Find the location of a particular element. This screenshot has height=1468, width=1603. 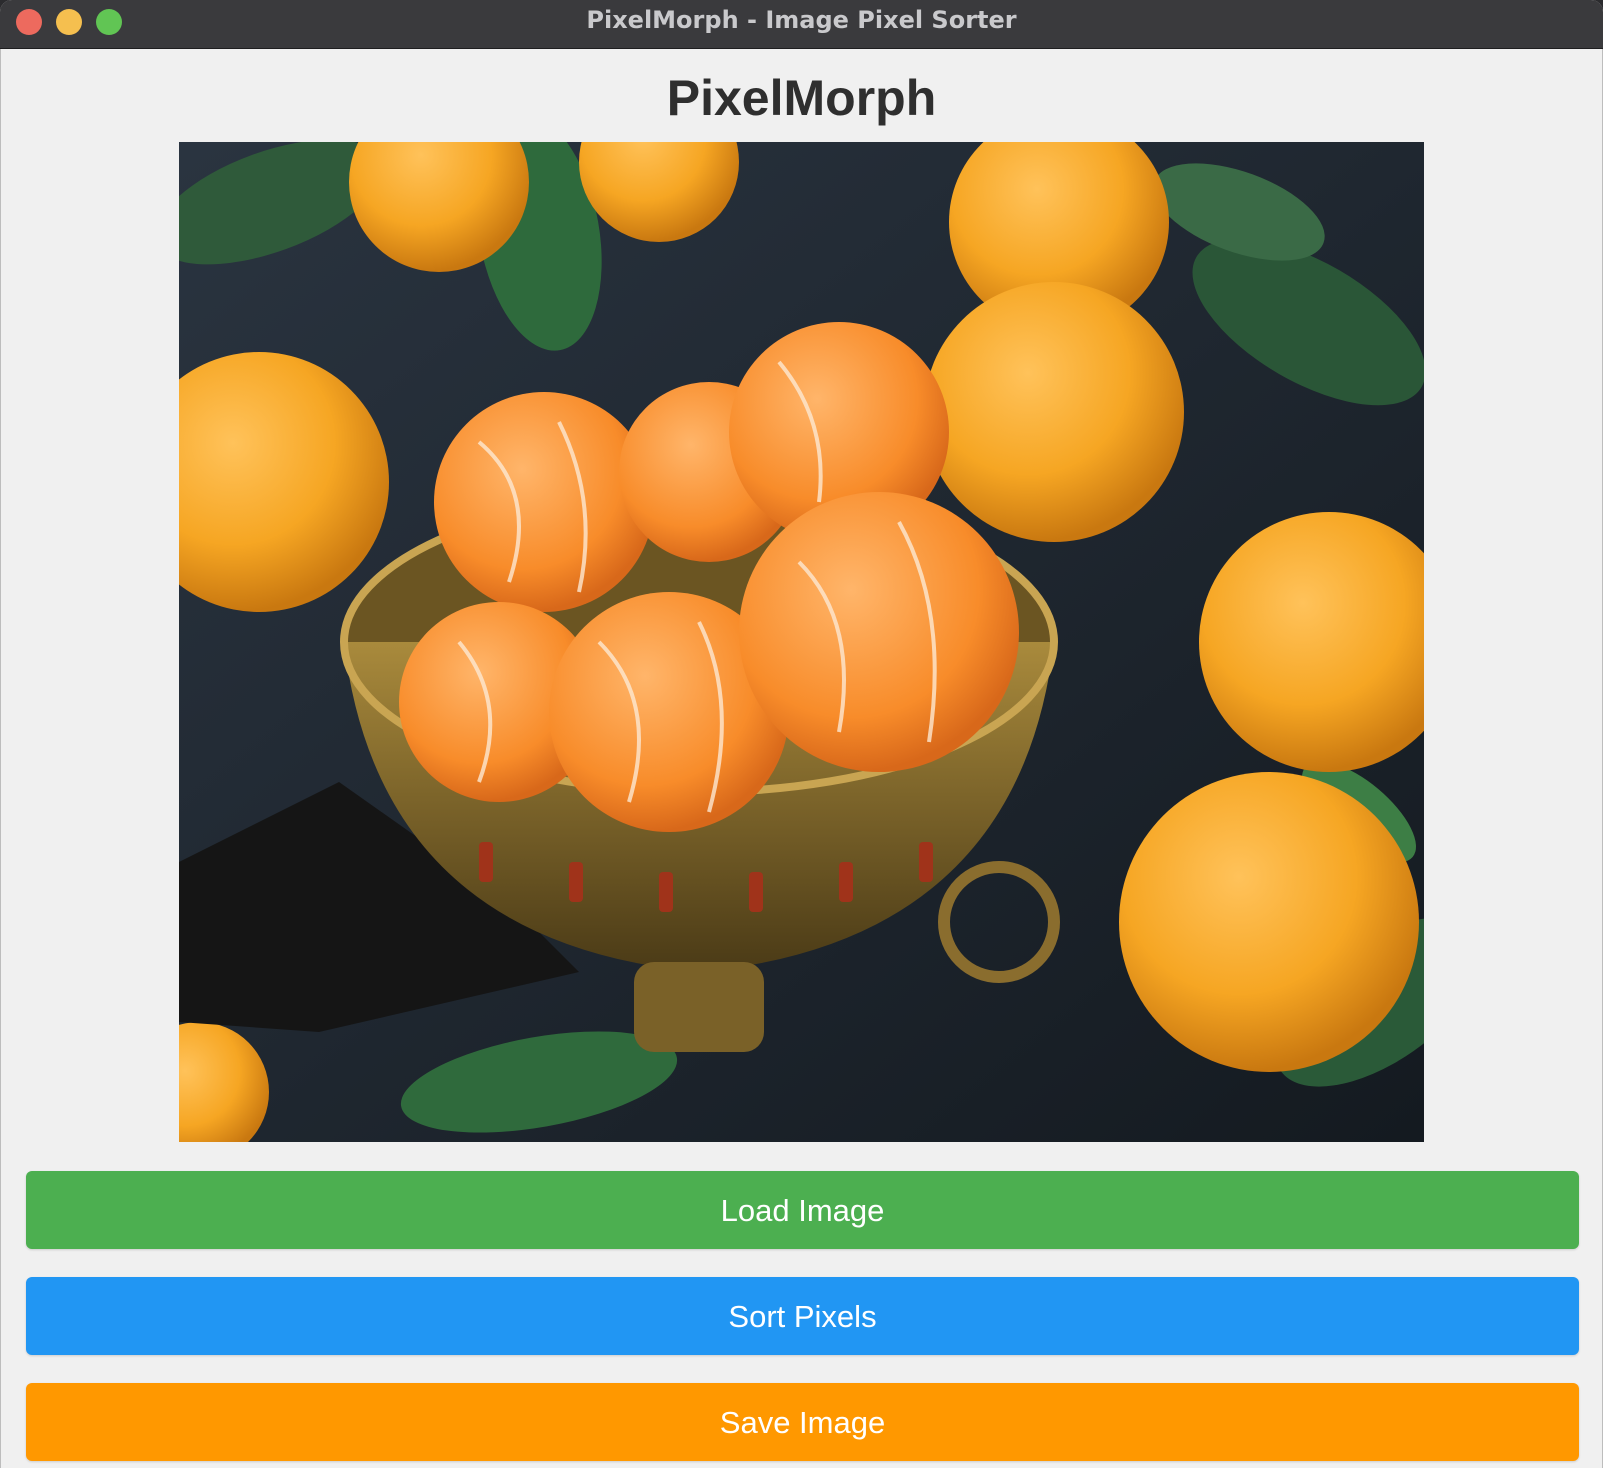

save-image-button: Save Image is located at coordinates (802, 1422).